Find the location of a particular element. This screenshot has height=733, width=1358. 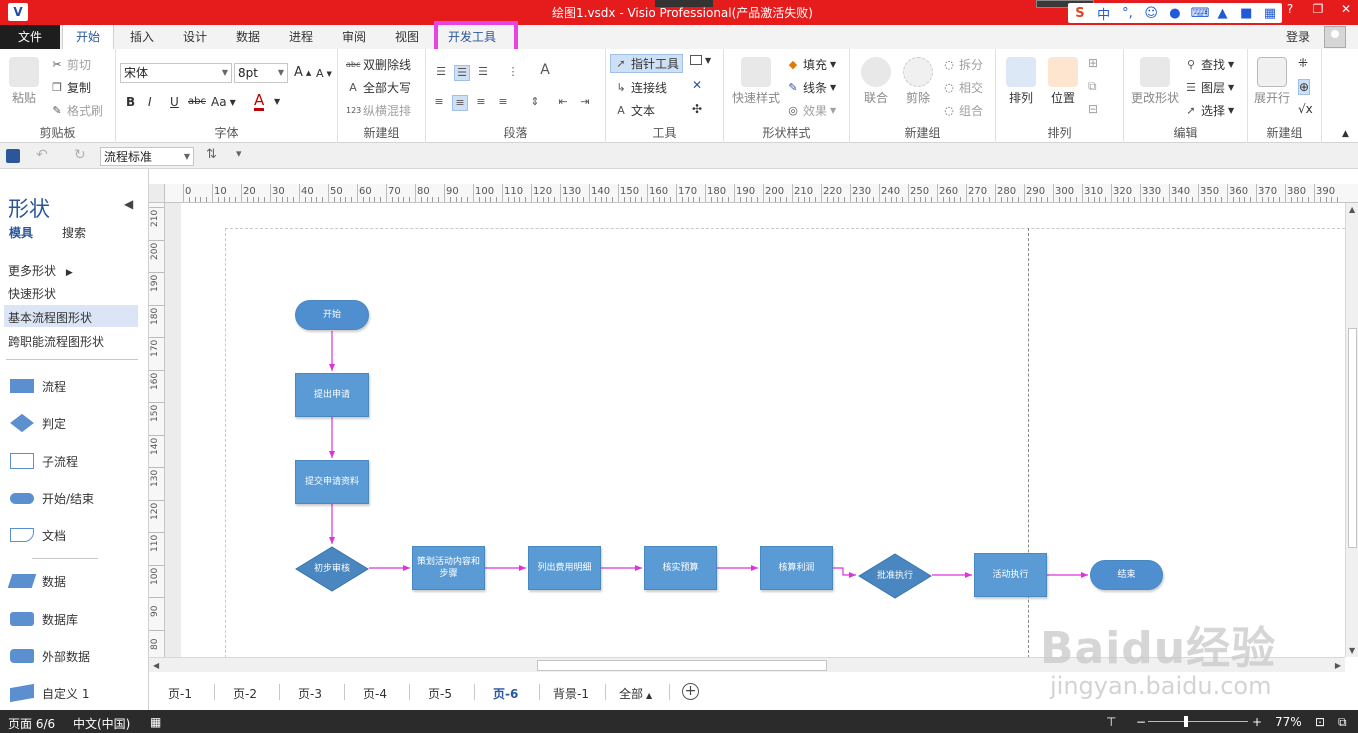

layers-button: ☰ 图层 ▼ is located at coordinates (1209, 87).